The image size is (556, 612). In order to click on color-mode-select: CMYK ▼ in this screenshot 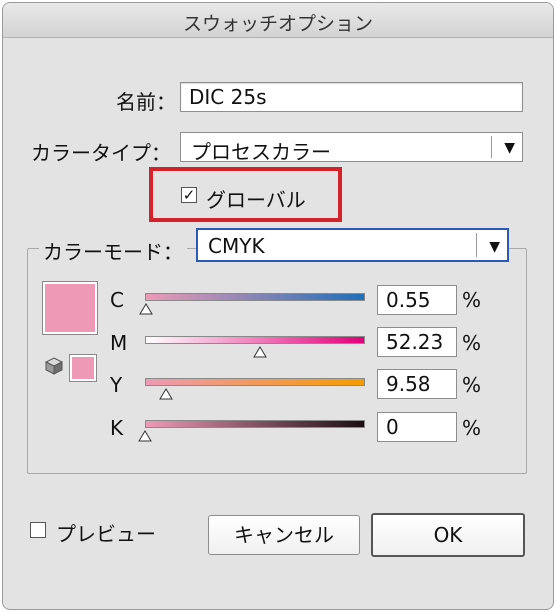, I will do `click(352, 245)`.